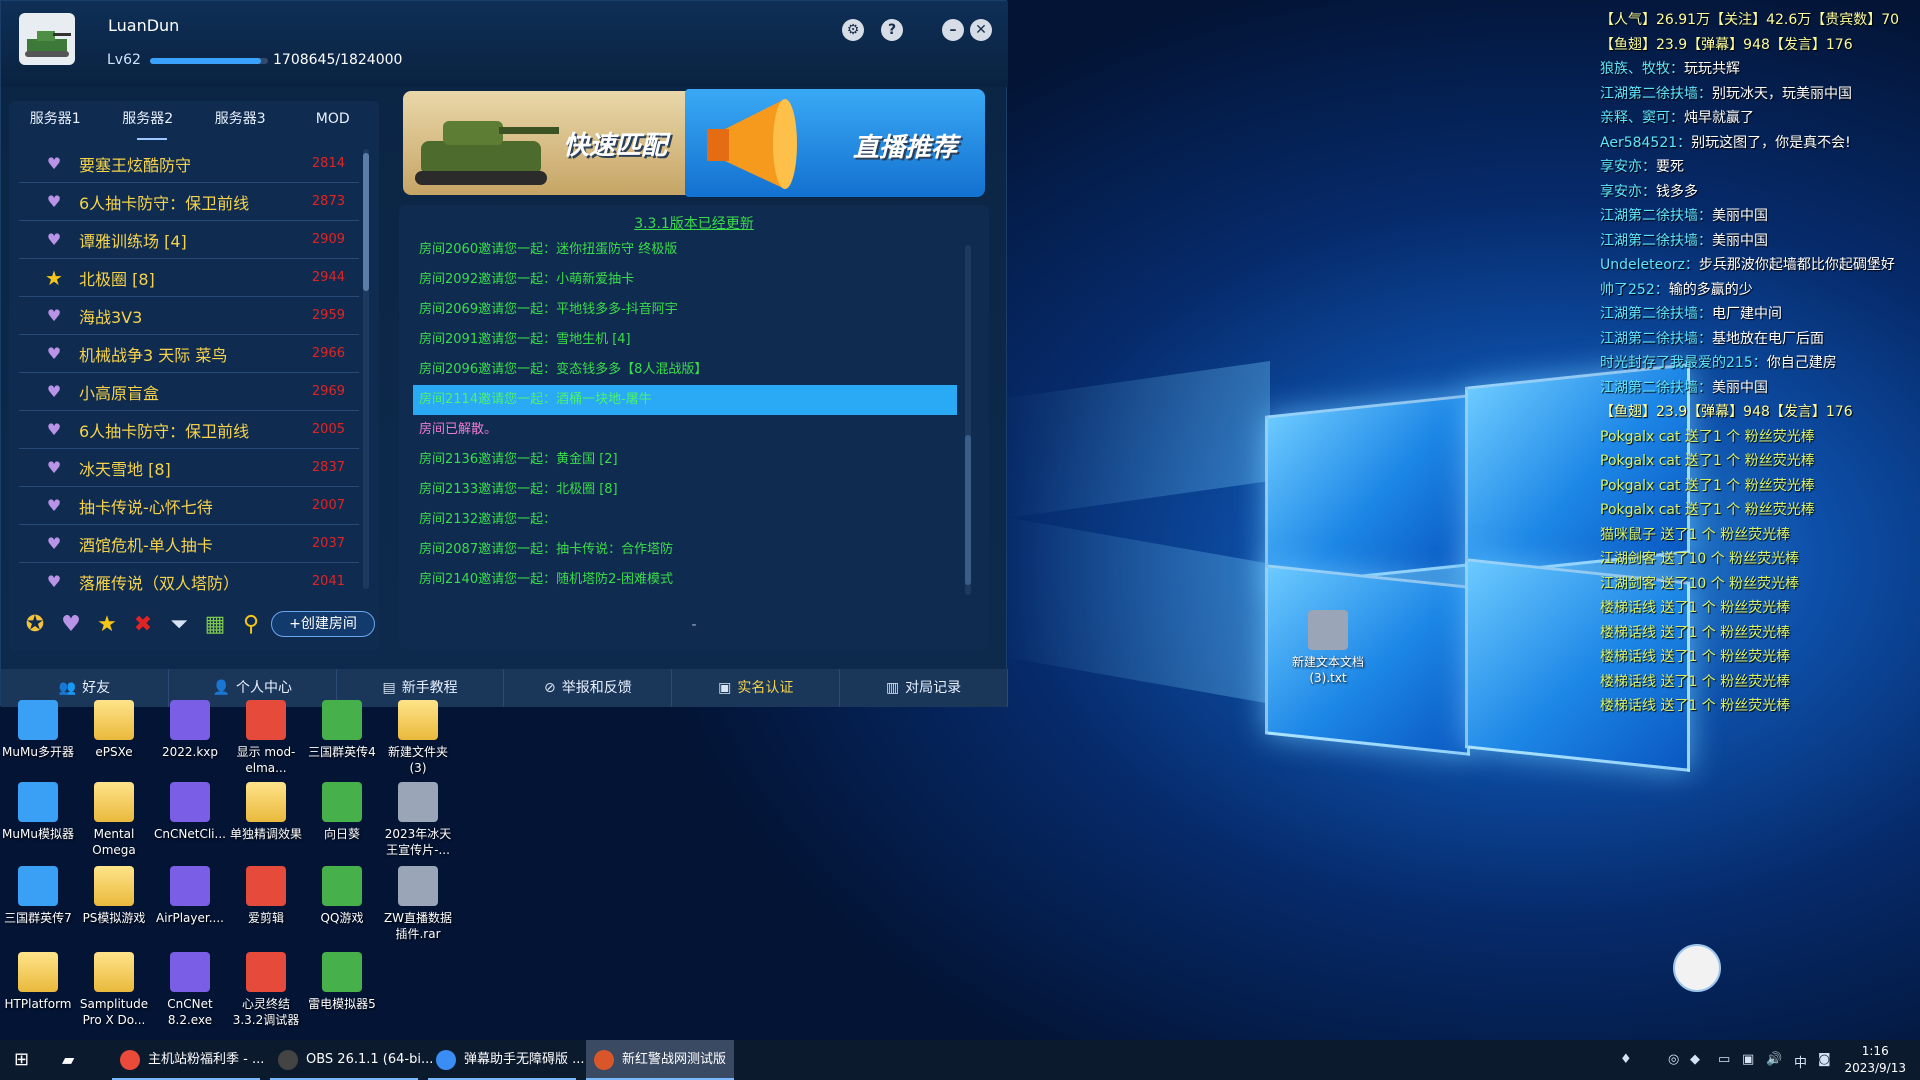 This screenshot has height=1080, width=1920. What do you see at coordinates (685, 250) in the screenshot?
I see `invitation-message: 房间2060邀请您一起：迷你扭蛋防守 终极版` at bounding box center [685, 250].